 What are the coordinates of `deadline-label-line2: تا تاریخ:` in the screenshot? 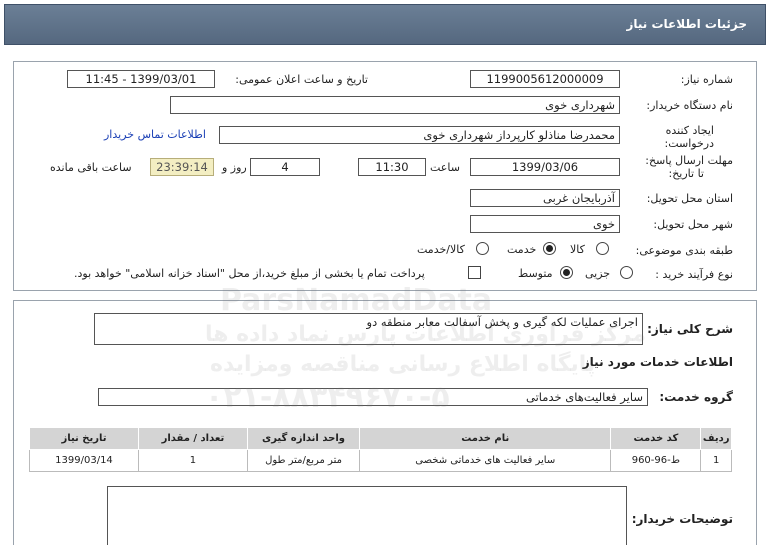 It's located at (686, 173).